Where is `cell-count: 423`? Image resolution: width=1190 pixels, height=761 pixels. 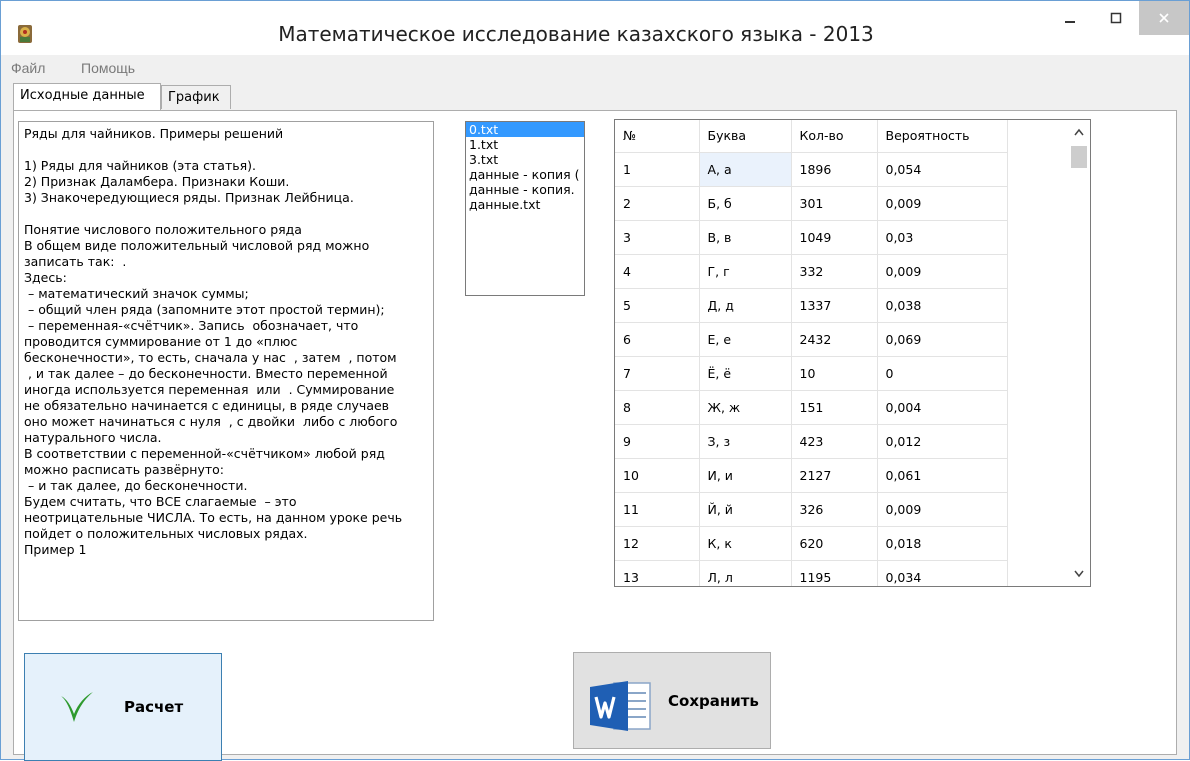
cell-count: 423 is located at coordinates (834, 441).